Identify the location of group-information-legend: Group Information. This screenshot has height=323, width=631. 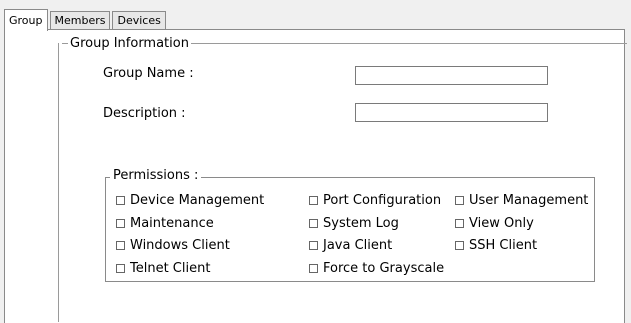
(129, 43).